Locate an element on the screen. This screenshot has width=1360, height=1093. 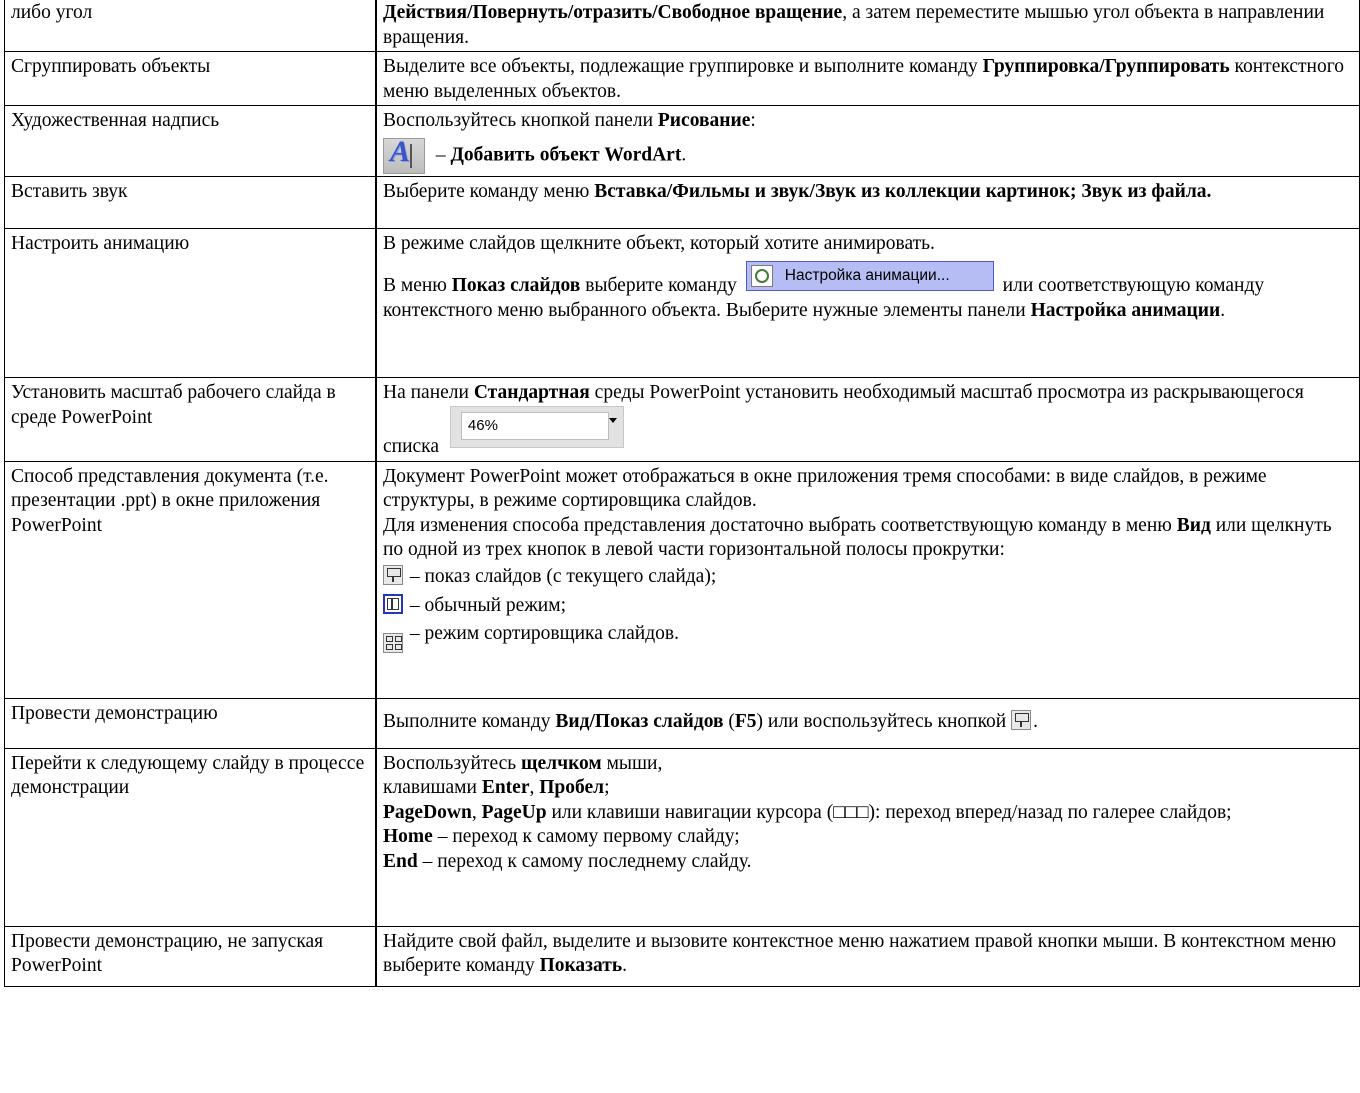
bold-term: Настройка анимации is located at coordinates (1125, 310).